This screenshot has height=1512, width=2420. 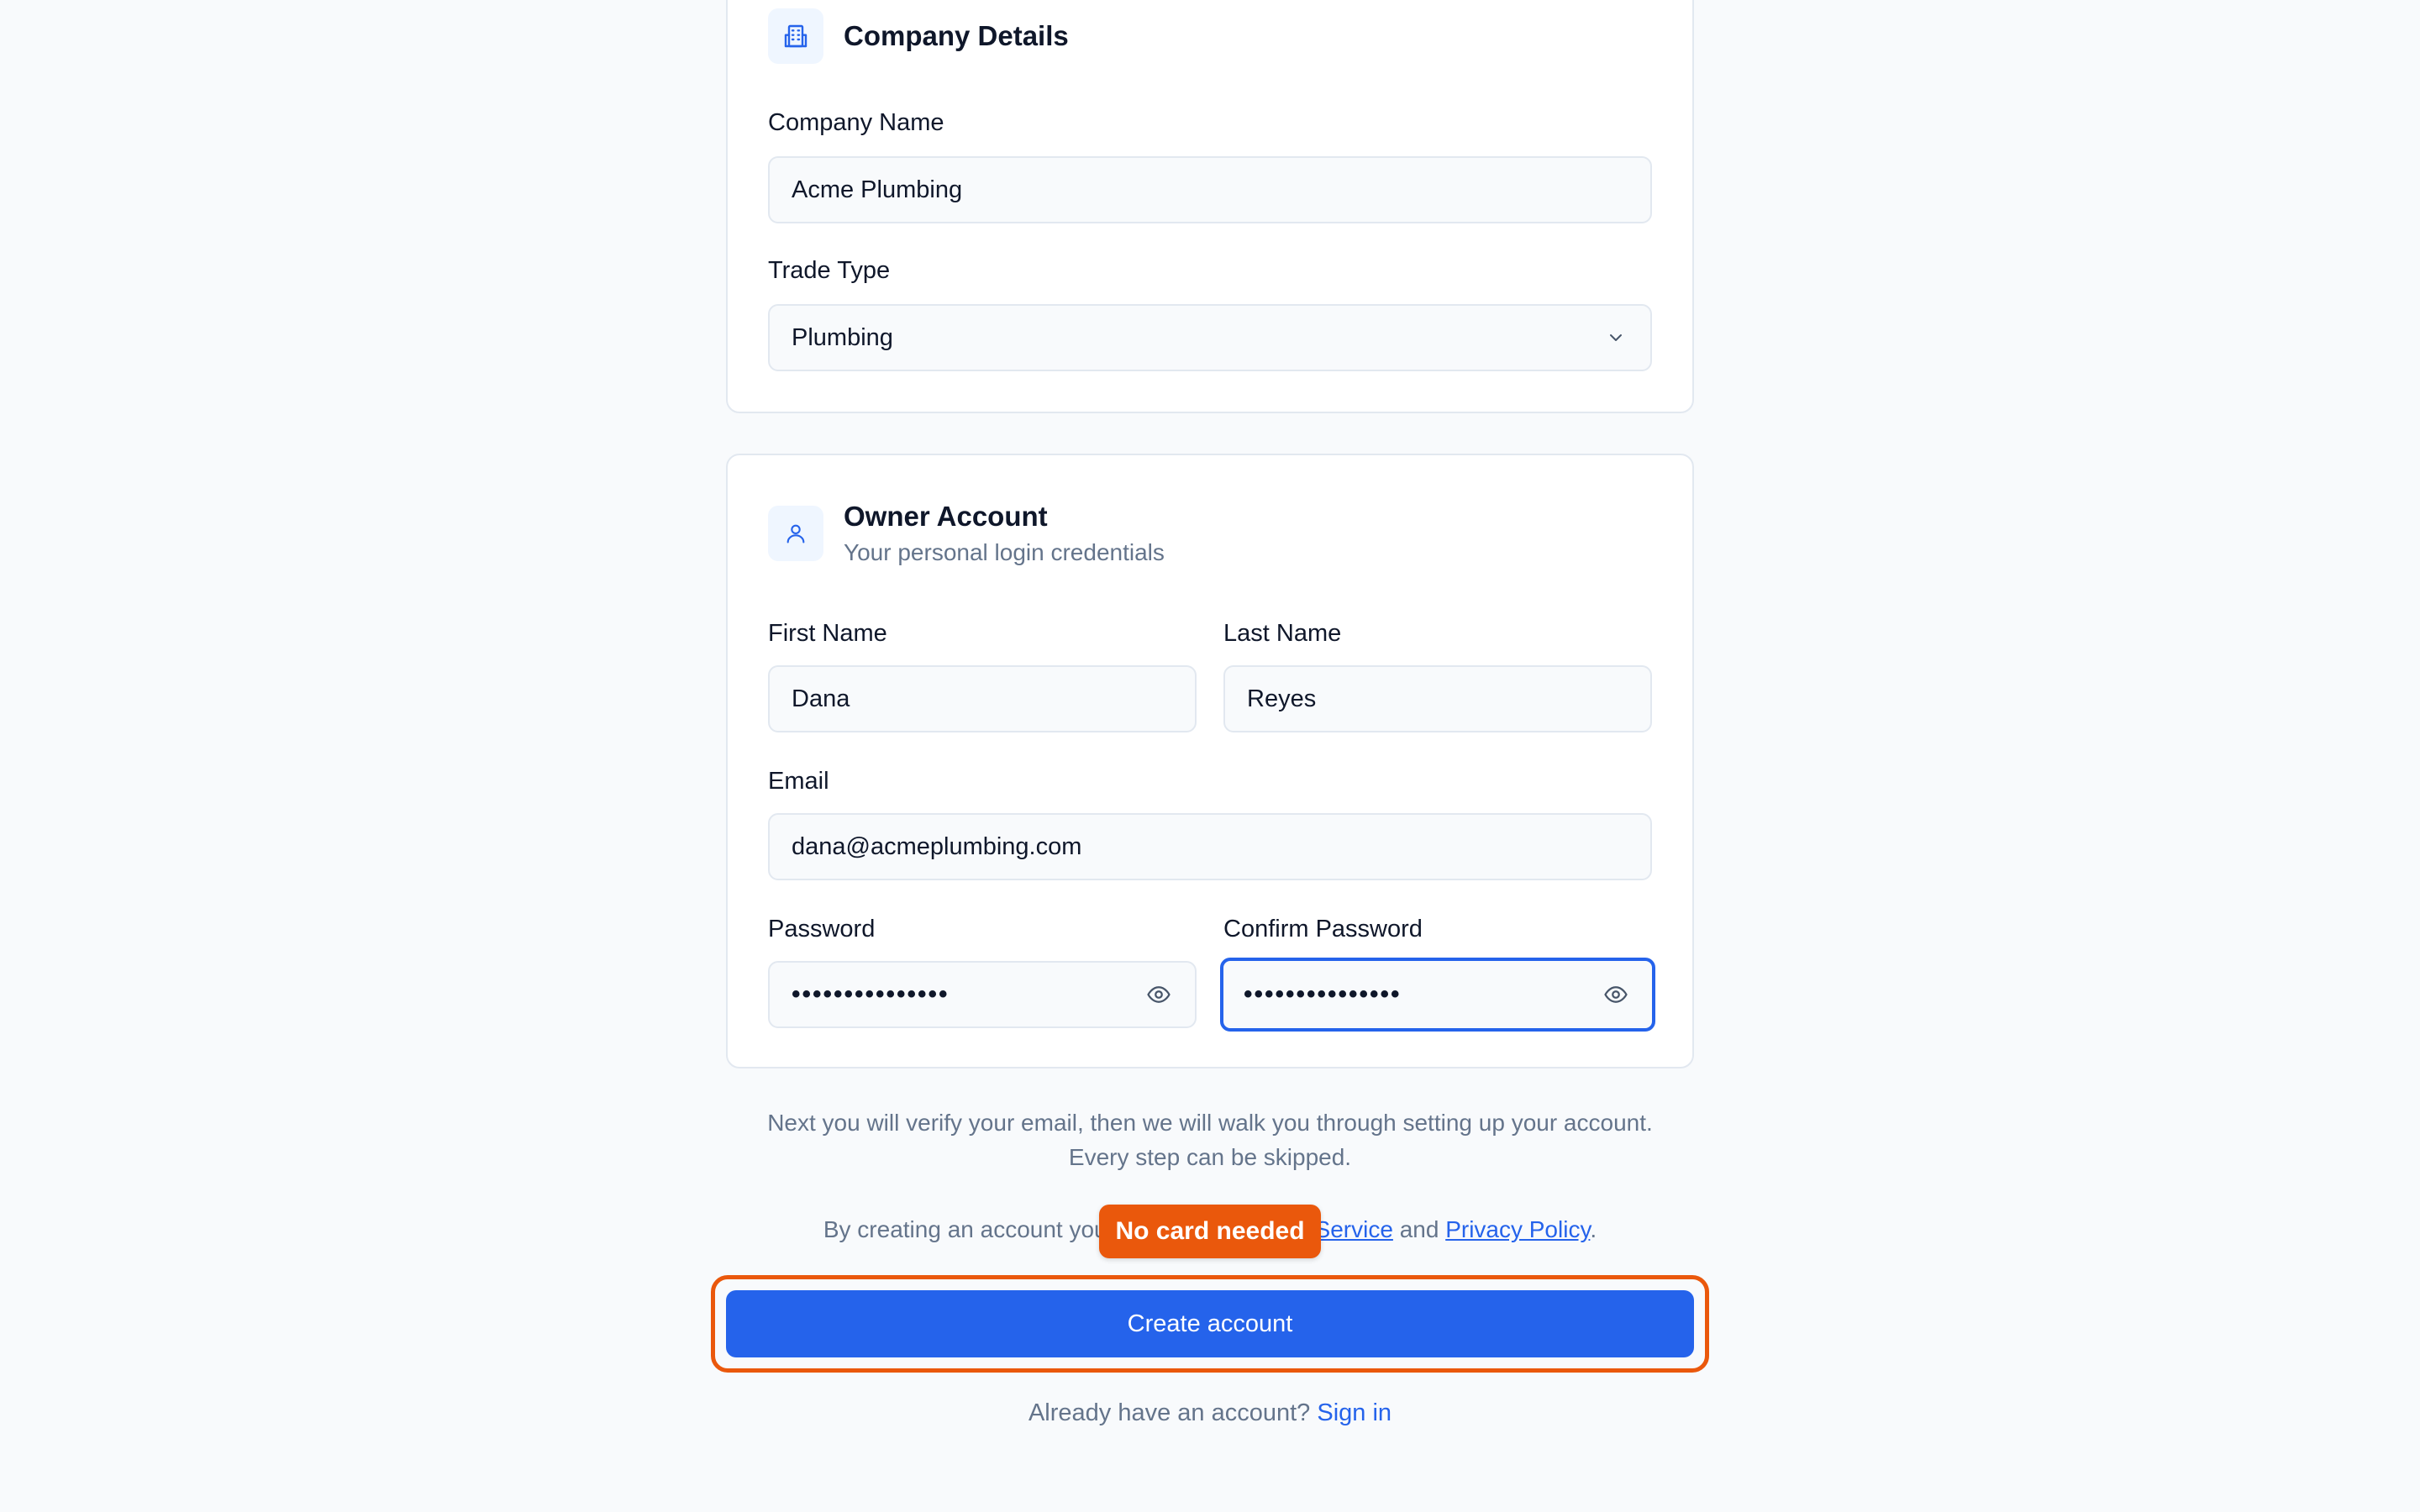 What do you see at coordinates (798, 781) in the screenshot?
I see `email-label: Email` at bounding box center [798, 781].